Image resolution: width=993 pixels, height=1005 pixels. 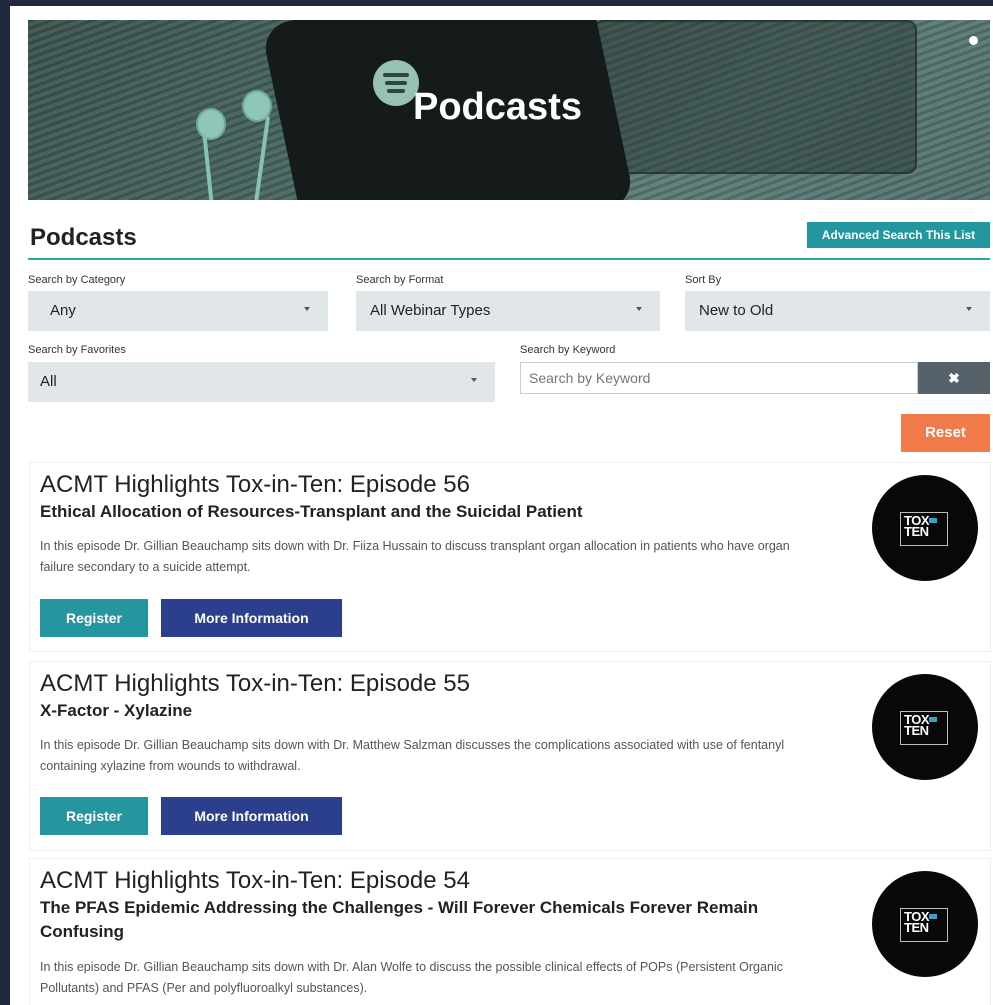 I want to click on format-select: All Webinar Types, so click(x=508, y=311).